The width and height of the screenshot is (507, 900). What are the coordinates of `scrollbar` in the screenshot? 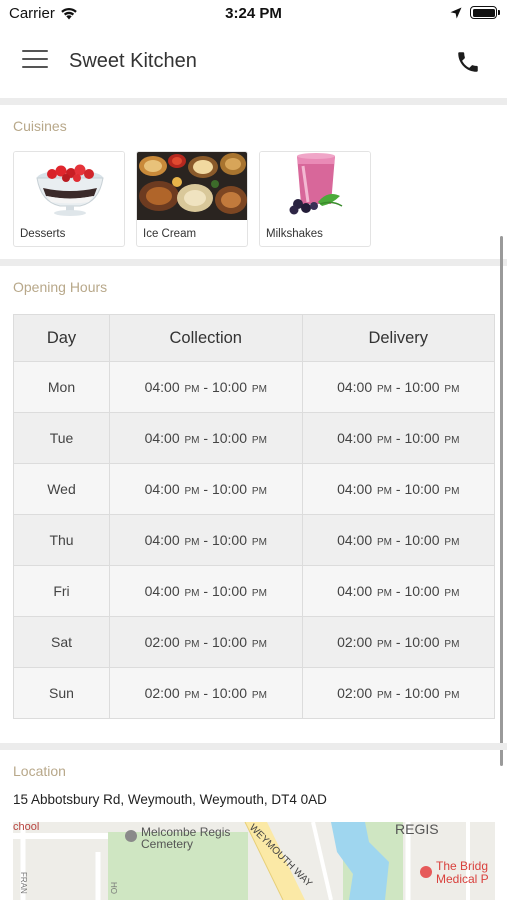 It's located at (501, 501).